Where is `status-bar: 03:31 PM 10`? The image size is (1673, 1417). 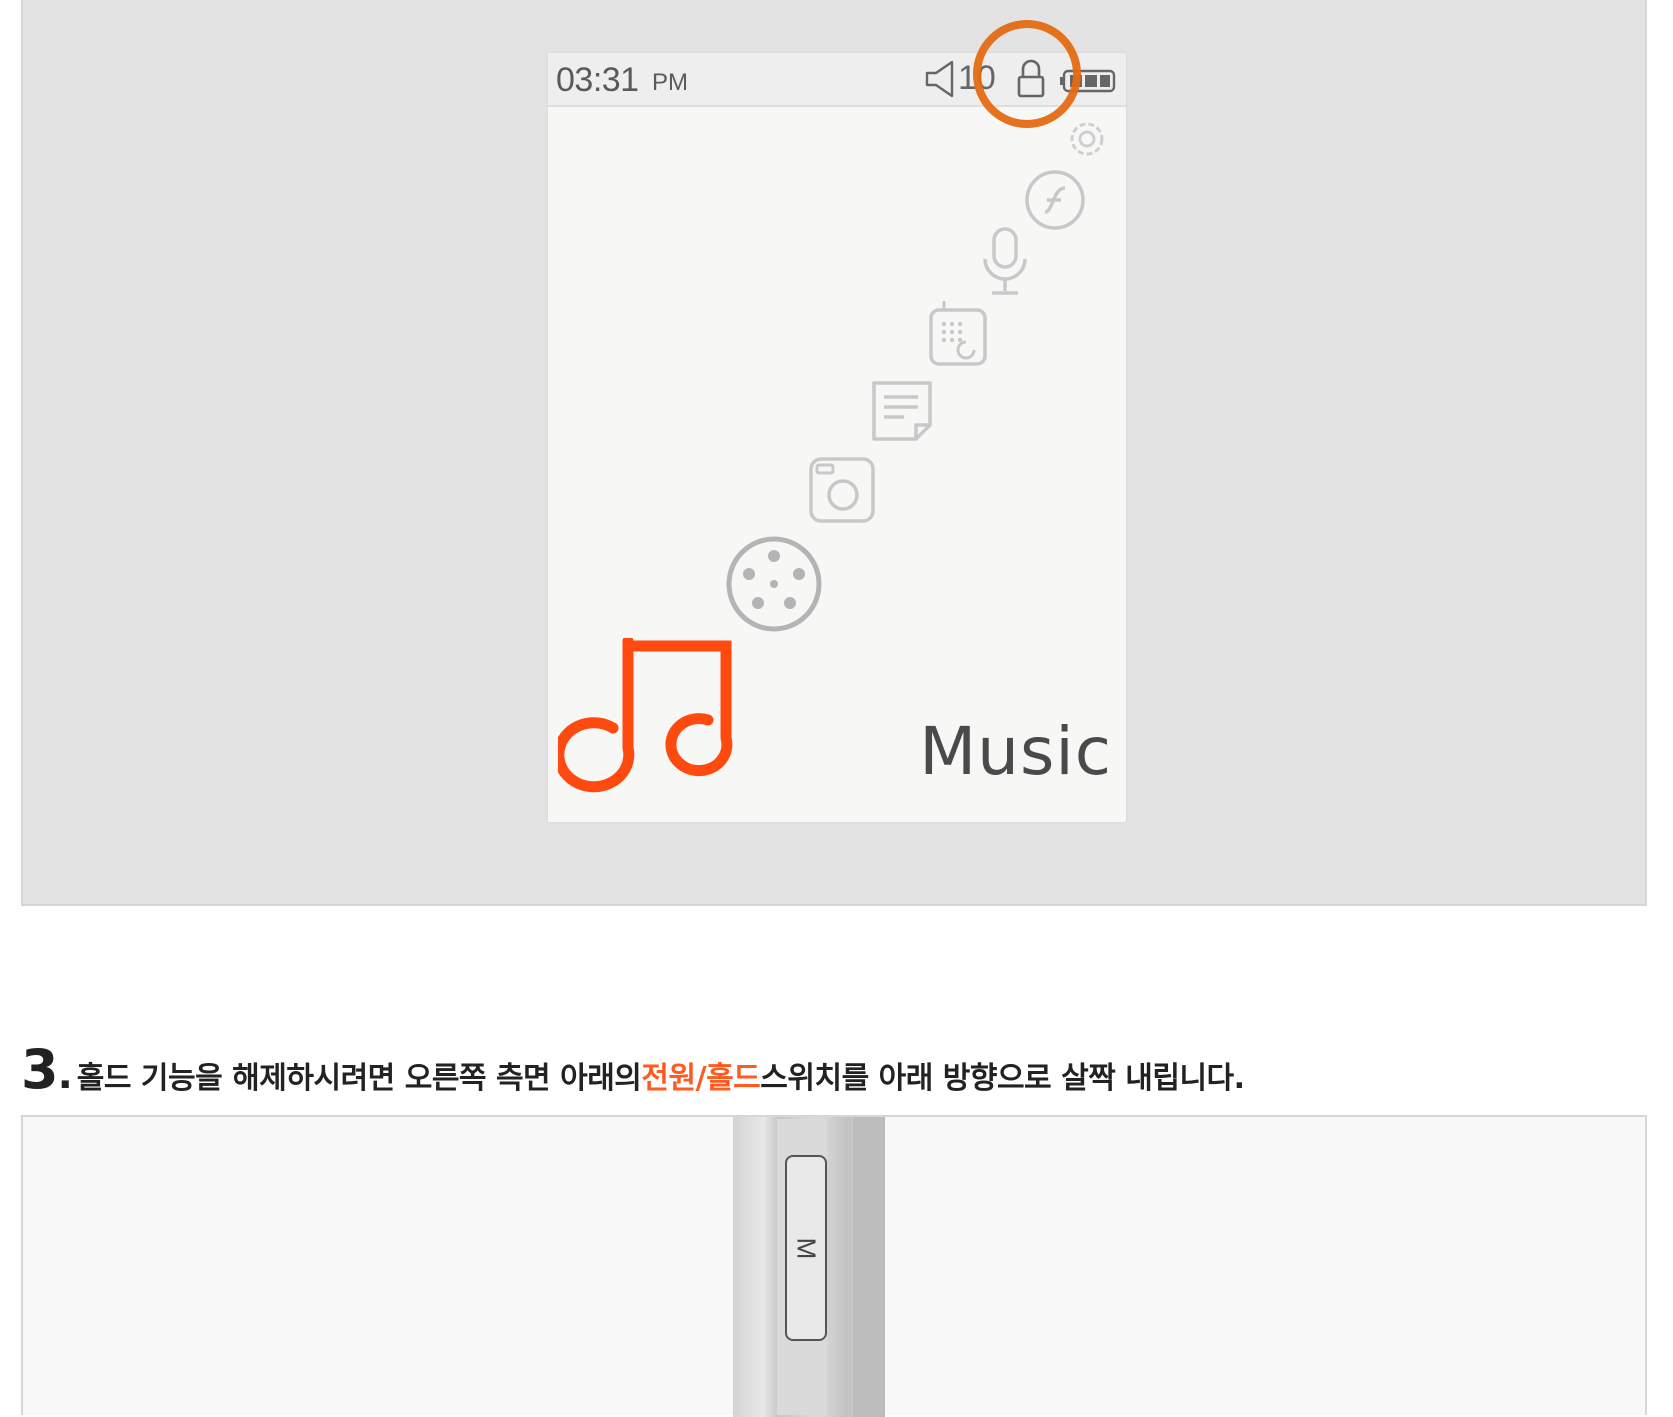
status-bar: 03:31 PM 10 is located at coordinates (837, 74).